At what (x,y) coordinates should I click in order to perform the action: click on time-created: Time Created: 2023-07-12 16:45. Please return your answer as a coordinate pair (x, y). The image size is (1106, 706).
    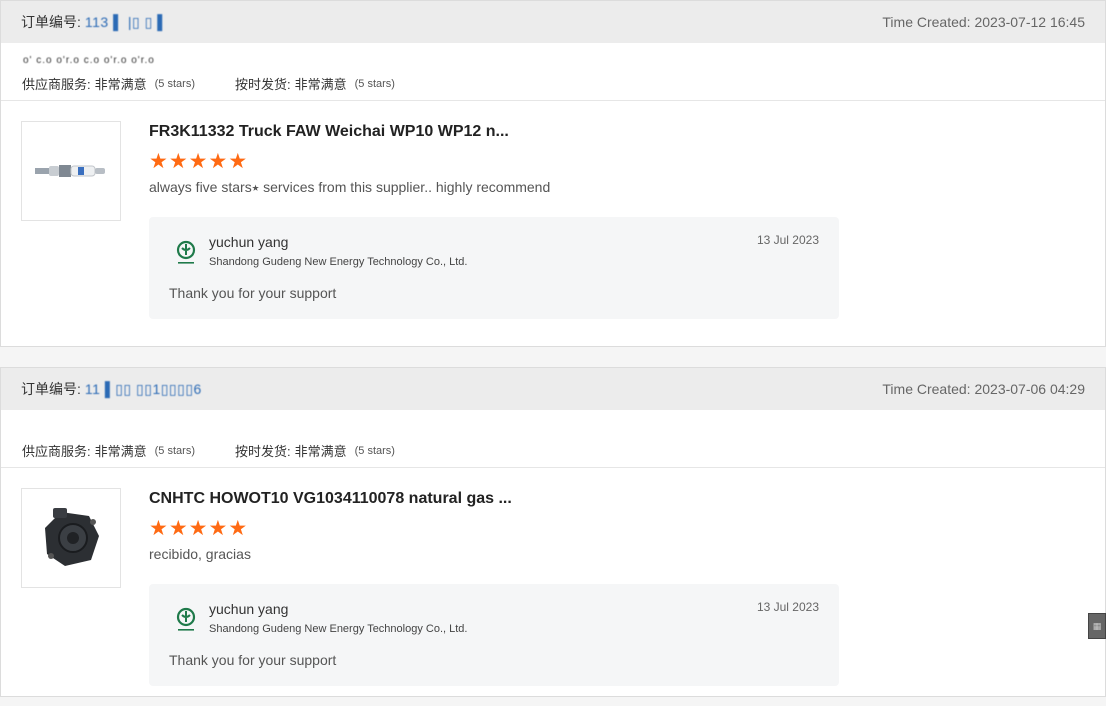
    Looking at the image, I should click on (983, 22).